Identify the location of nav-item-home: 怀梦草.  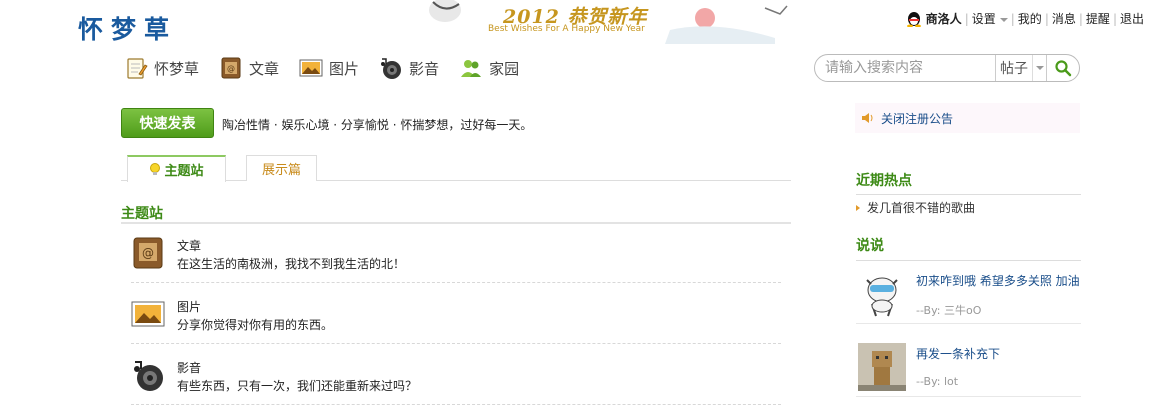
(161, 68).